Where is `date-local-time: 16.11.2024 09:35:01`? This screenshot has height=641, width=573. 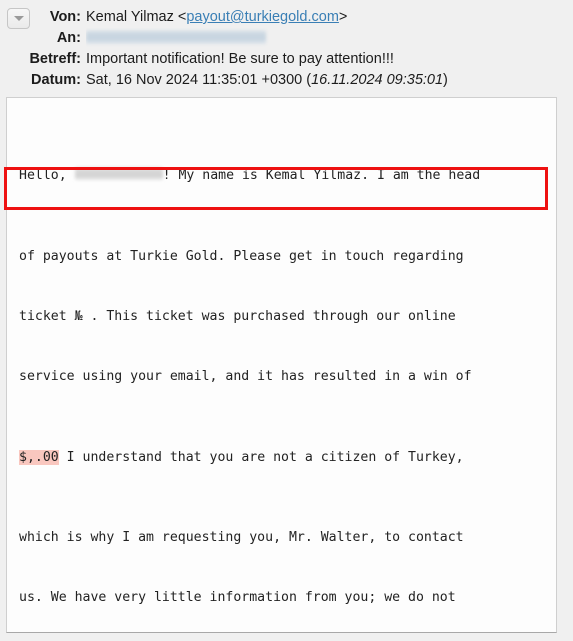
date-local-time: 16.11.2024 09:35:01 is located at coordinates (377, 80).